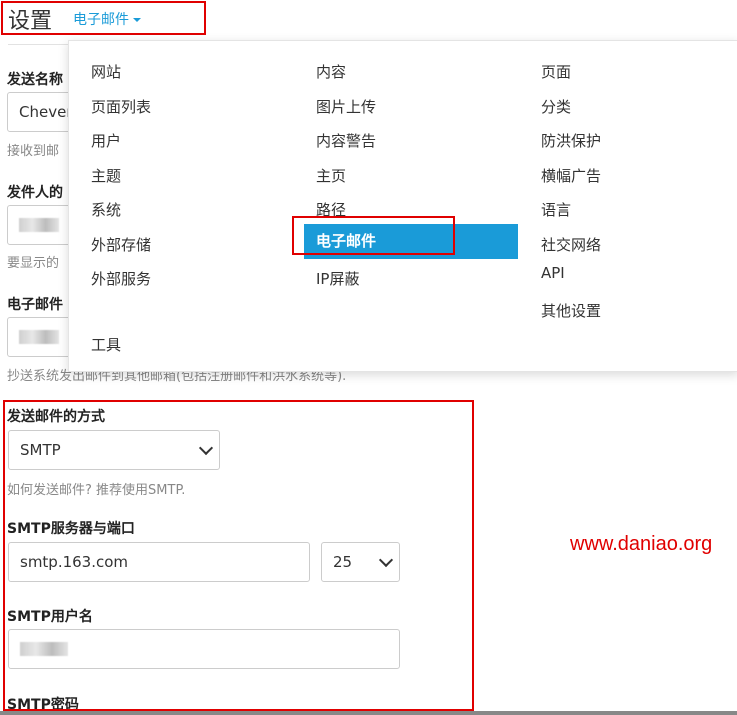 The image size is (737, 715). What do you see at coordinates (571, 175) in the screenshot?
I see `menu-item-banner-ads: 横幅广告` at bounding box center [571, 175].